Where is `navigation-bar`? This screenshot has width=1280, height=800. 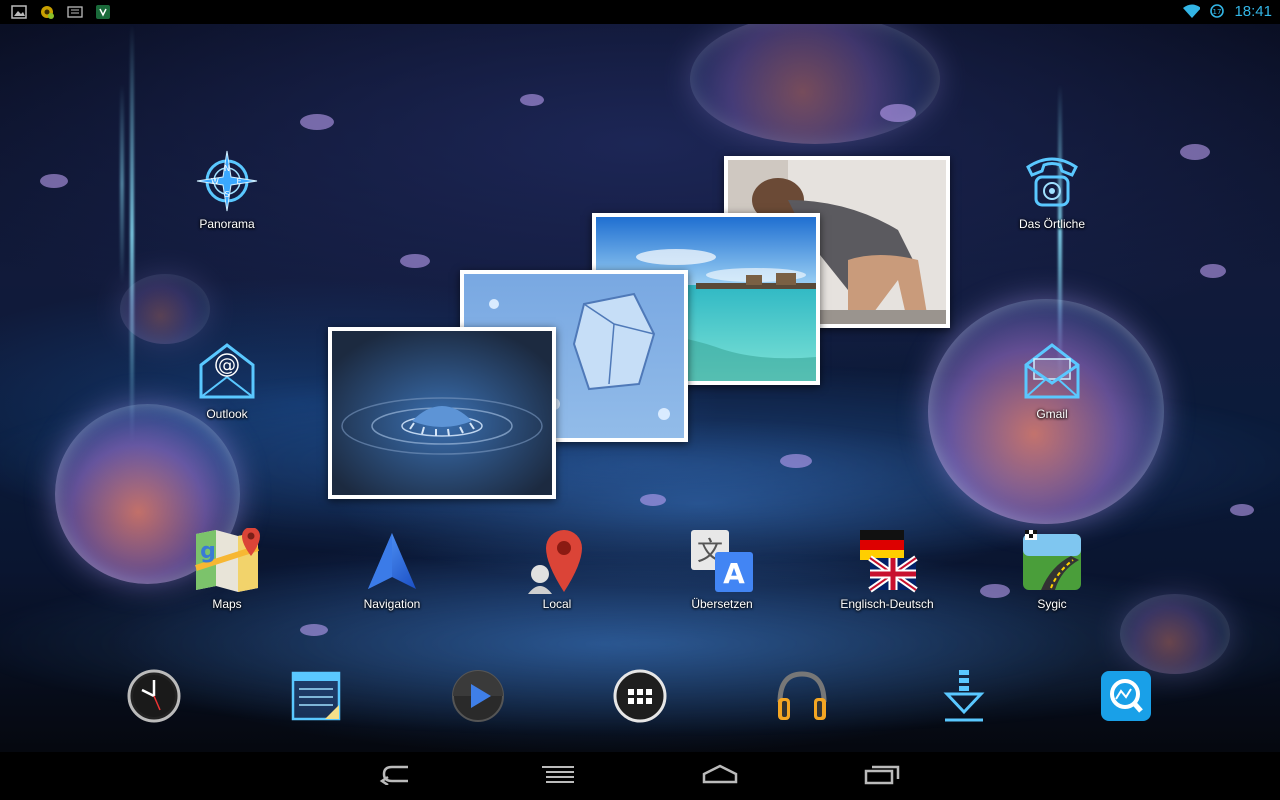
navigation-bar is located at coordinates (640, 776).